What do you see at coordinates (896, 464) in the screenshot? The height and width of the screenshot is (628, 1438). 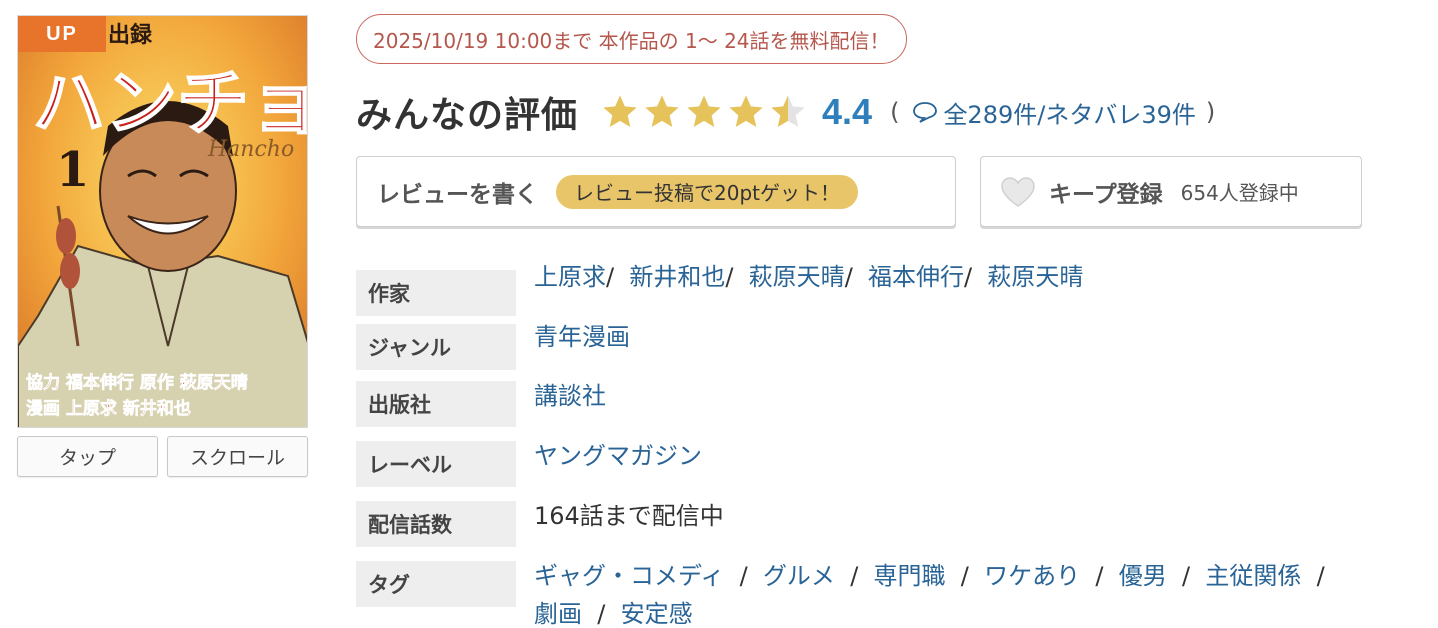 I see `info-row-imprint: レーベル ヤングマガジン` at bounding box center [896, 464].